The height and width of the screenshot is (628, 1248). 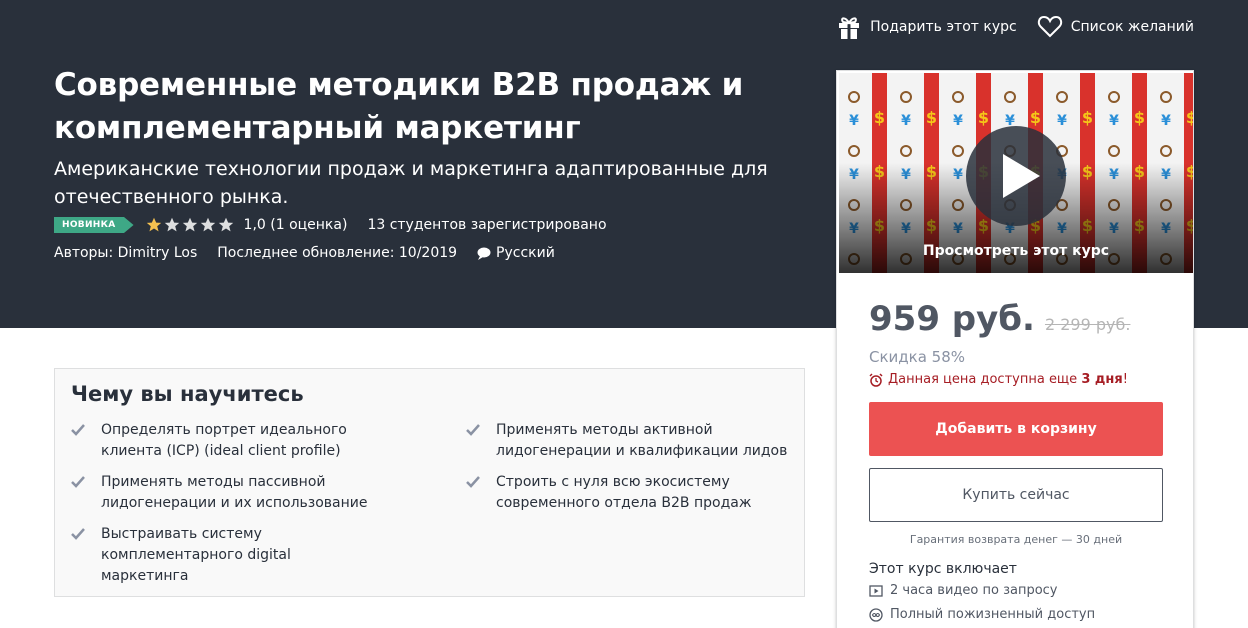 What do you see at coordinates (487, 225) in the screenshot?
I see `students-count: 13 студентов зарегистрировано` at bounding box center [487, 225].